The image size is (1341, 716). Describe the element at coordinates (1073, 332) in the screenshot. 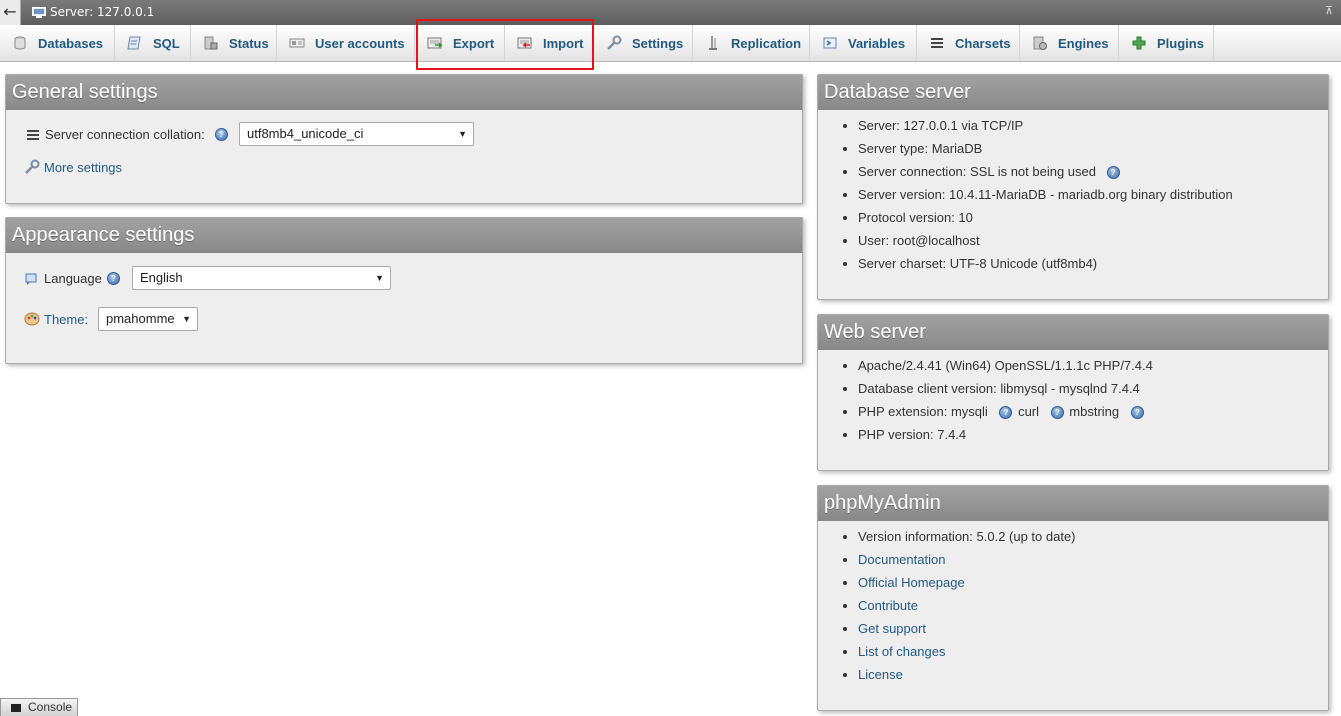

I see `panel-title: Web server` at that location.